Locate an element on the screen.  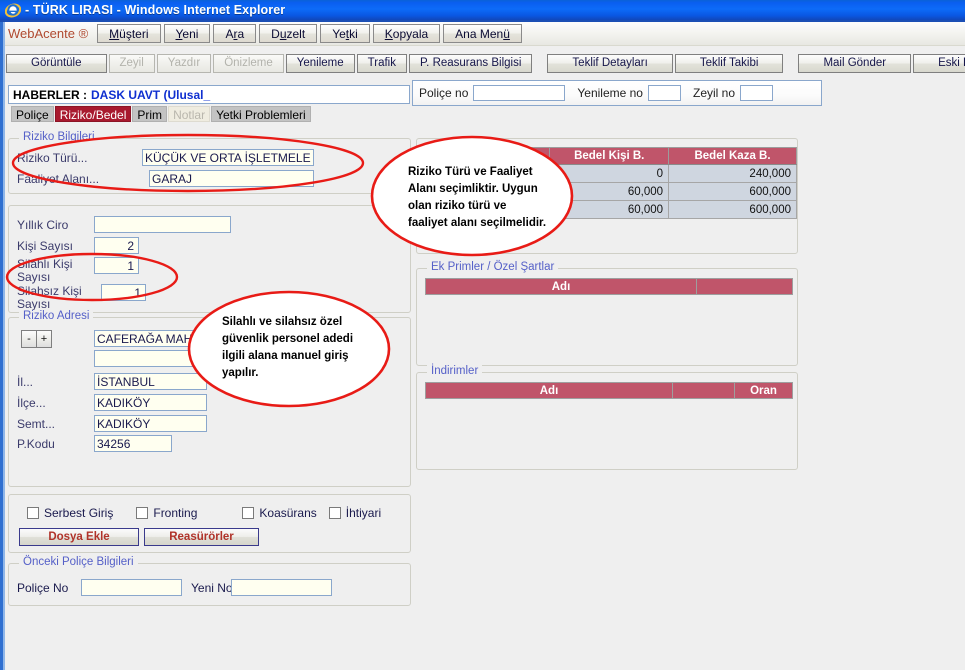
checkbox-box-serbest-giris is located at coordinates (33, 513).